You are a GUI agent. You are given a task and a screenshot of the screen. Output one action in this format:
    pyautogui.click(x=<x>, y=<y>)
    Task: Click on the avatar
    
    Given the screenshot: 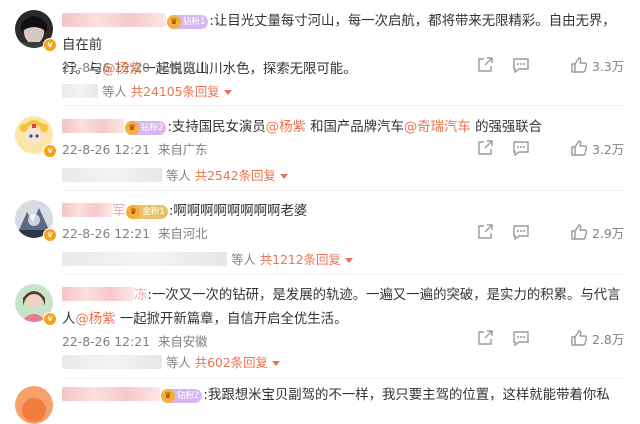 What is the action you would take?
    pyautogui.click(x=34, y=405)
    